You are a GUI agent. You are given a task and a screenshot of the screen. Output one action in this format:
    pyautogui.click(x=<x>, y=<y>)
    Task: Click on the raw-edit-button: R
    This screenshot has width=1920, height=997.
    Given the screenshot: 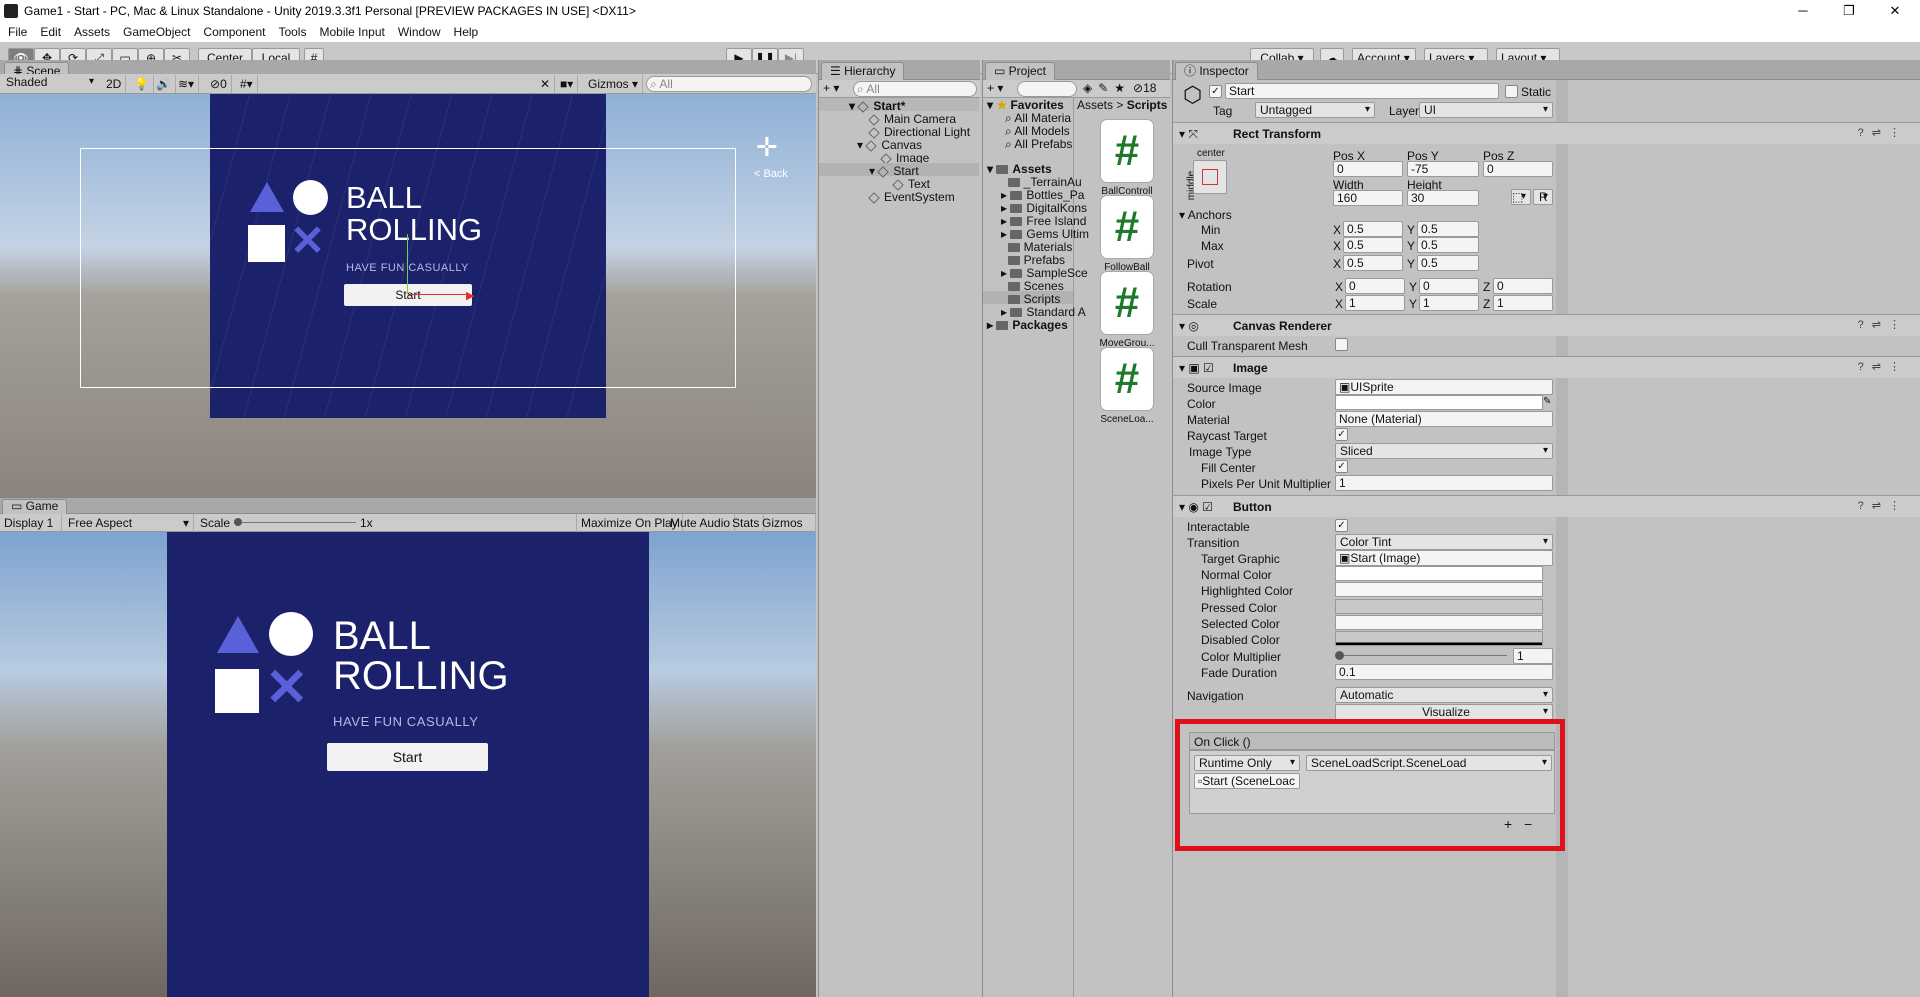 What is the action you would take?
    pyautogui.click(x=1543, y=197)
    